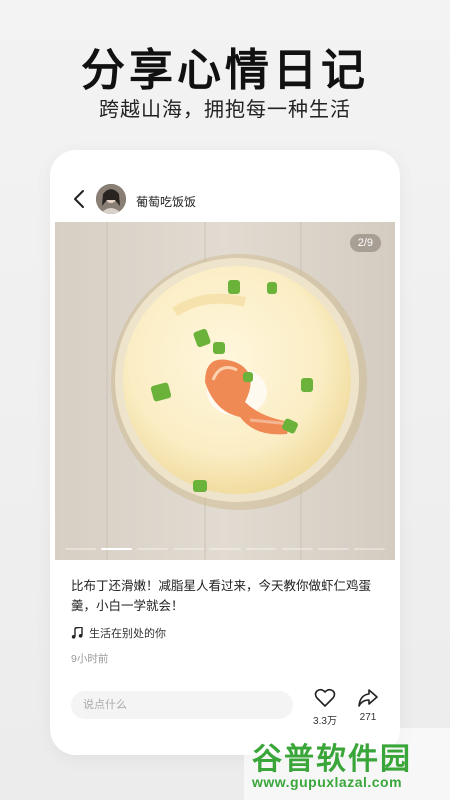  I want to click on username: 葡萄吃饭饭, so click(166, 201).